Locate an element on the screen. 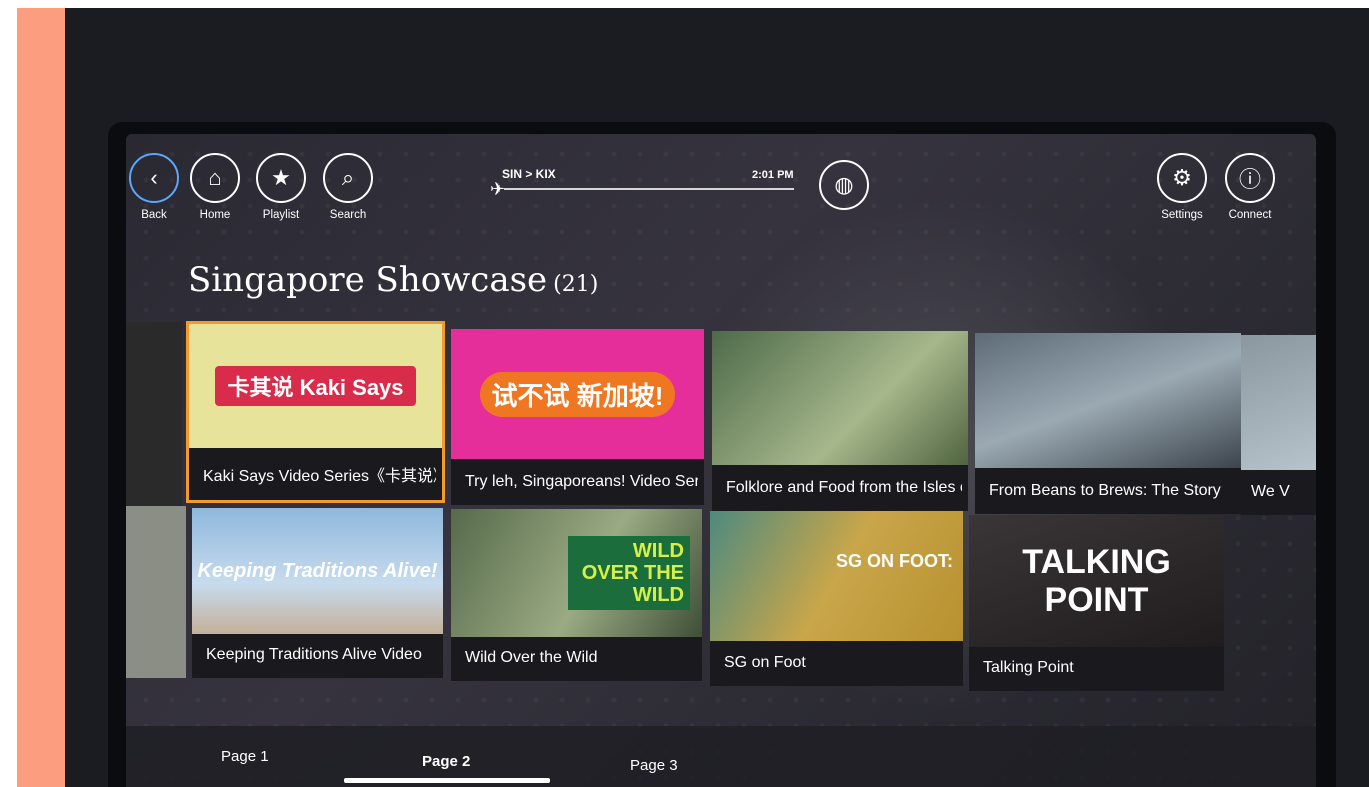 The width and height of the screenshot is (1369, 787). partial-card-left is located at coordinates (154, 417).